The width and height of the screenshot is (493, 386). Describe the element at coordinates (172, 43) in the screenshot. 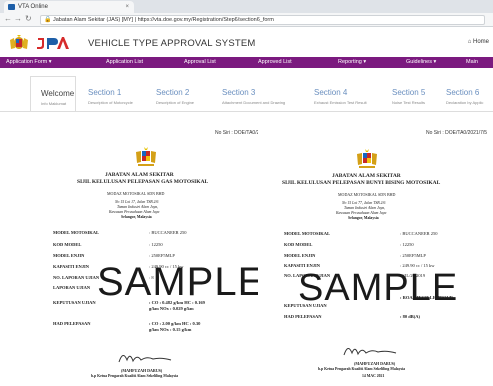

I see `app-title: VEHICLE TYPE APPROVAL SYSTEM` at that location.